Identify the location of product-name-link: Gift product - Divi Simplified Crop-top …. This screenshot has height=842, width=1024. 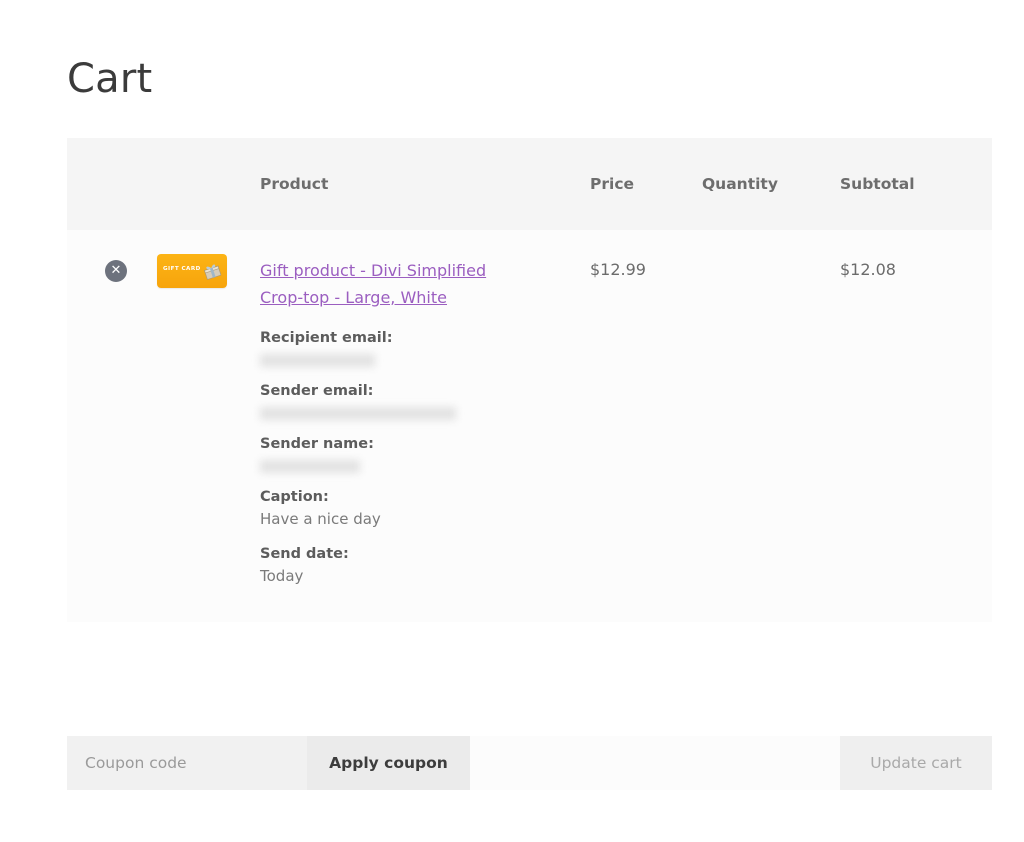
(396, 285).